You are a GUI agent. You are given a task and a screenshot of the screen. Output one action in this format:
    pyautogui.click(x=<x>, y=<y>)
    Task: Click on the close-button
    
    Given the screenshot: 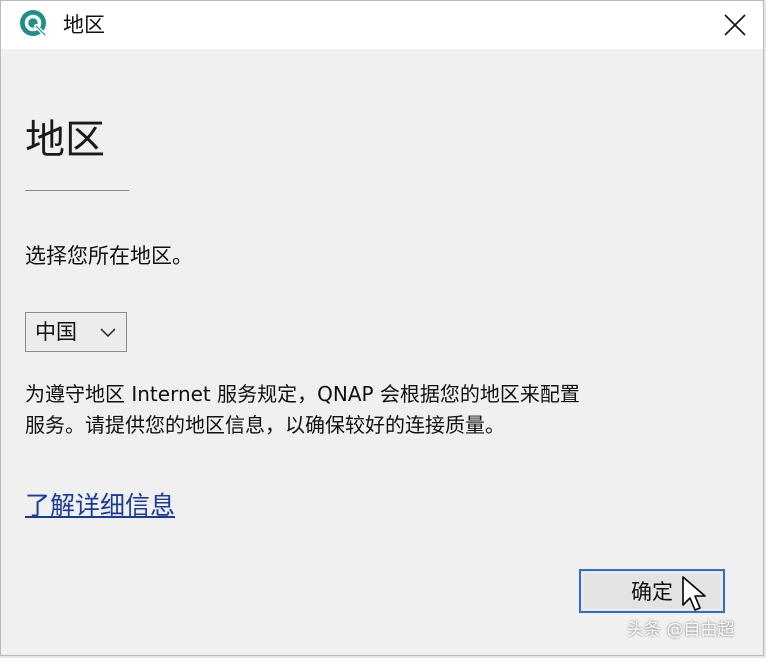 What is the action you would take?
    pyautogui.click(x=735, y=25)
    